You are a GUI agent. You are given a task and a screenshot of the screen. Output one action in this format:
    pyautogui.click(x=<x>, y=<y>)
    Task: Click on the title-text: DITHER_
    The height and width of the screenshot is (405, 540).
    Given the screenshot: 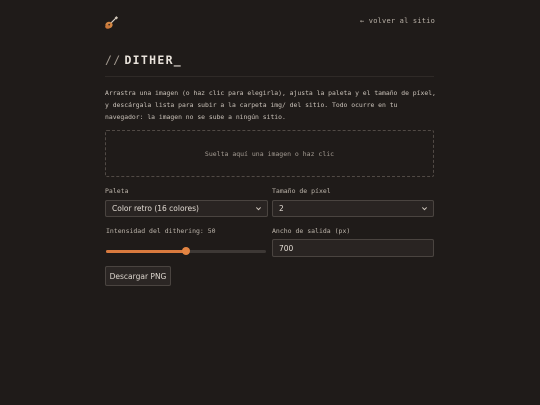 What is the action you would take?
    pyautogui.click(x=153, y=60)
    